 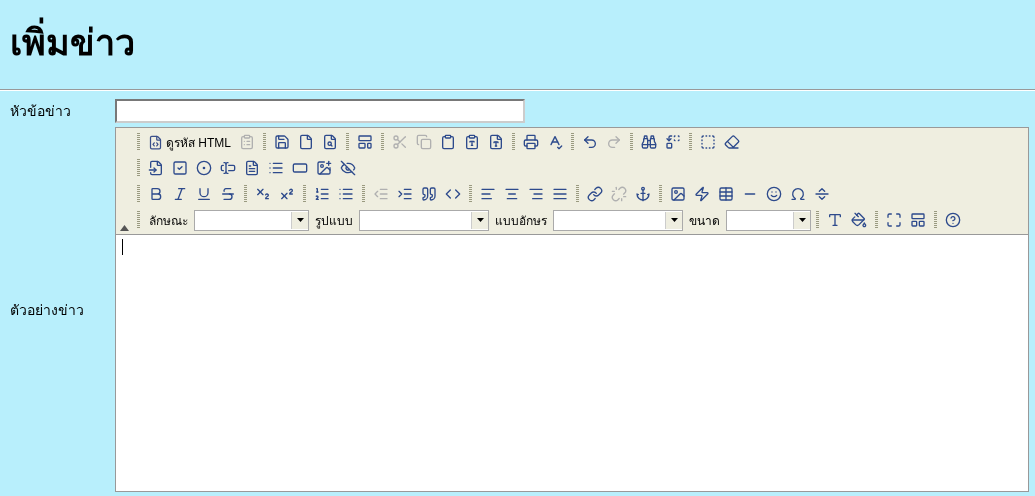 What do you see at coordinates (649, 142) in the screenshot?
I see `binoculars-icon` at bounding box center [649, 142].